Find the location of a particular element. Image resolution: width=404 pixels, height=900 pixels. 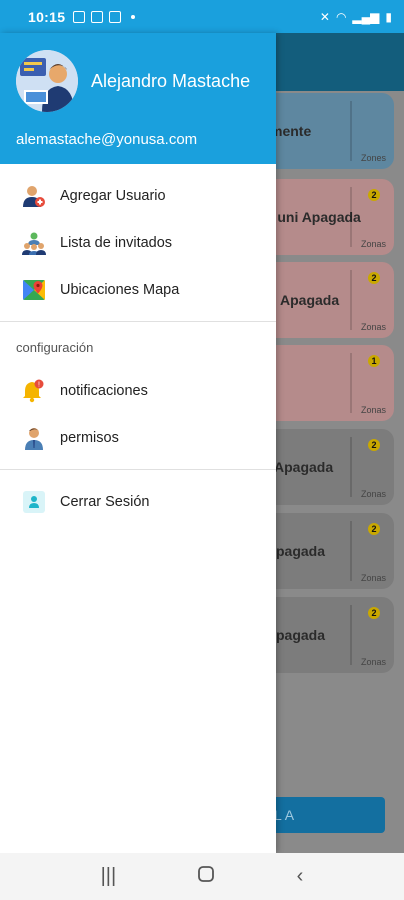

mute-icon: ✕ is located at coordinates (324, 16).